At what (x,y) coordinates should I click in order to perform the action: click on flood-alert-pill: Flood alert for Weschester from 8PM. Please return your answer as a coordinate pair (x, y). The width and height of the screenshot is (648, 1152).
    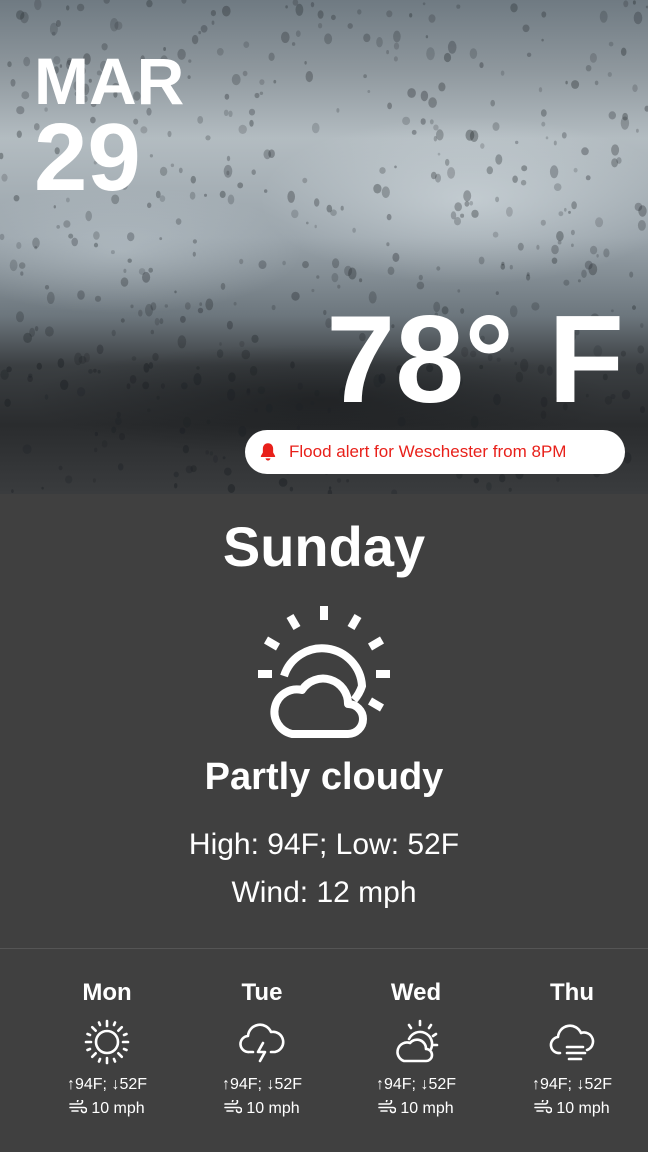
    Looking at the image, I should click on (435, 452).